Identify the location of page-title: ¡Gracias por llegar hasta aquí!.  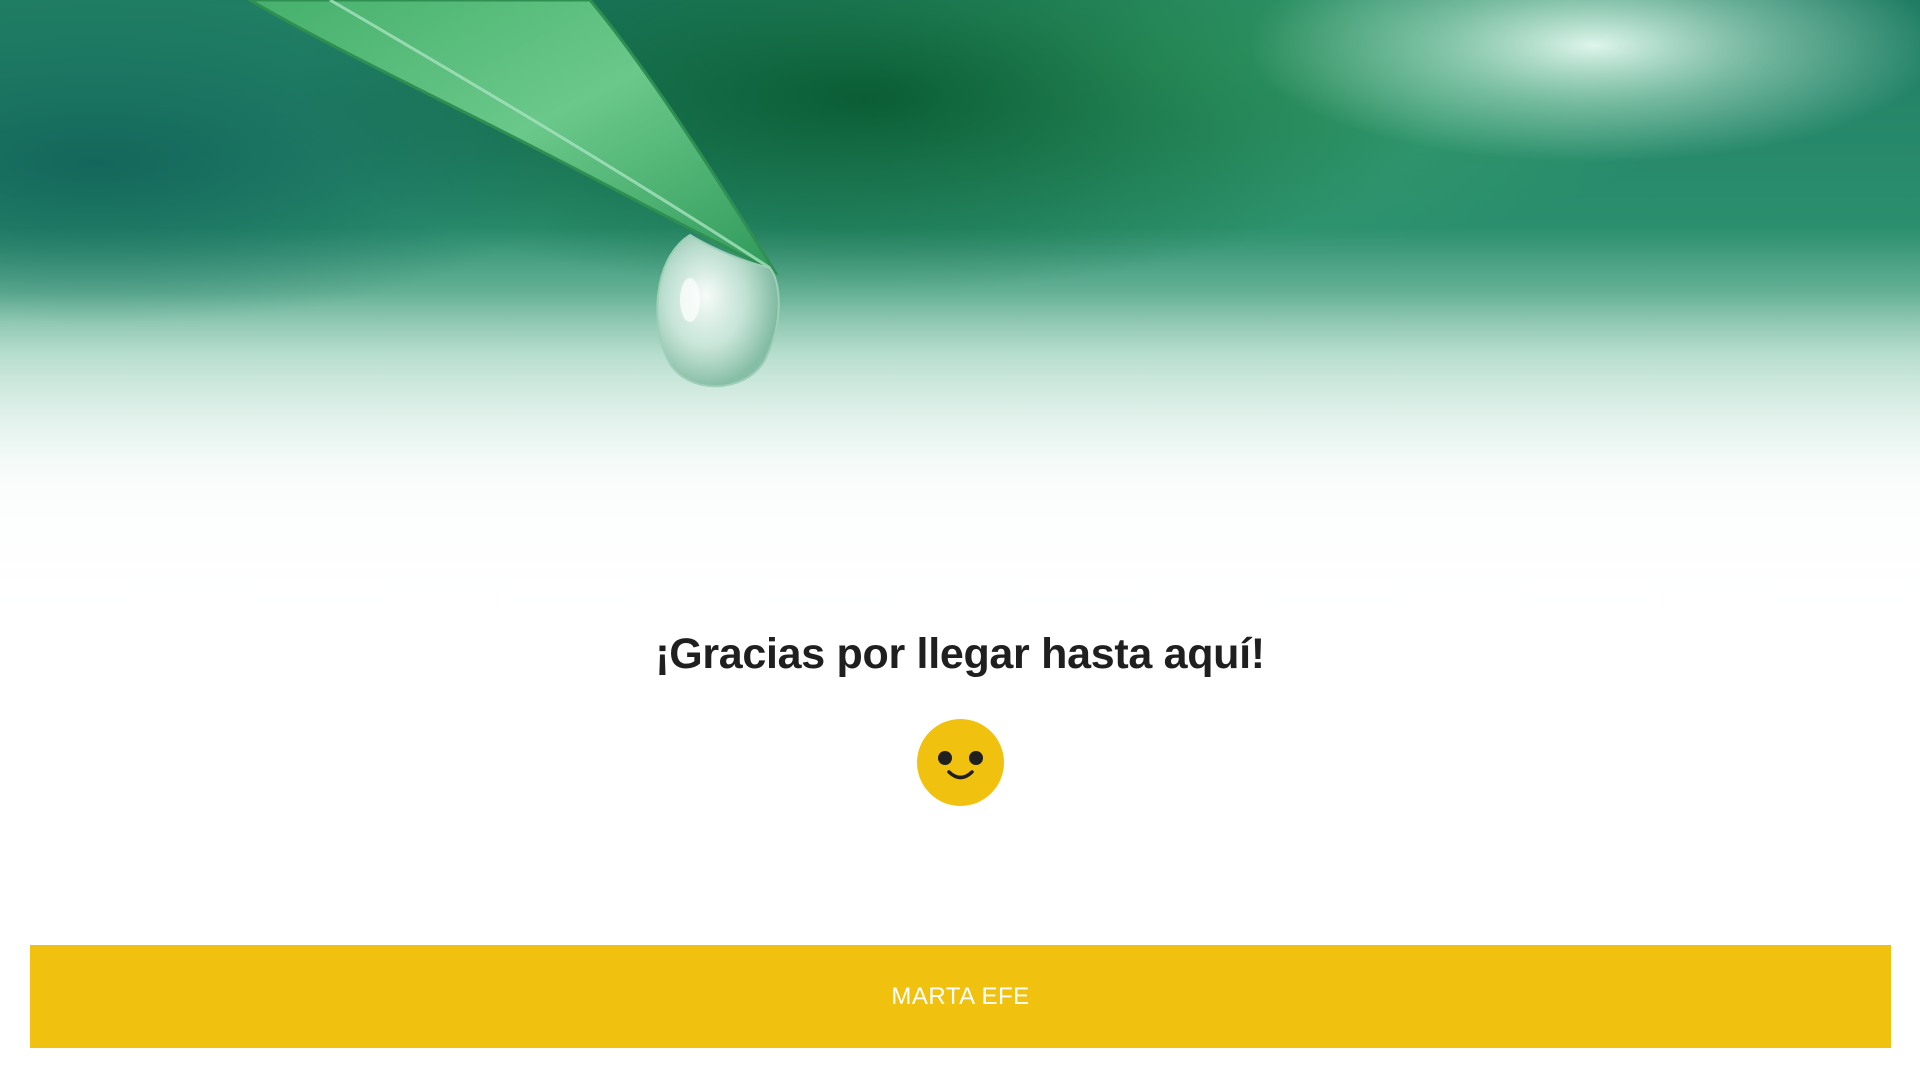
(960, 654).